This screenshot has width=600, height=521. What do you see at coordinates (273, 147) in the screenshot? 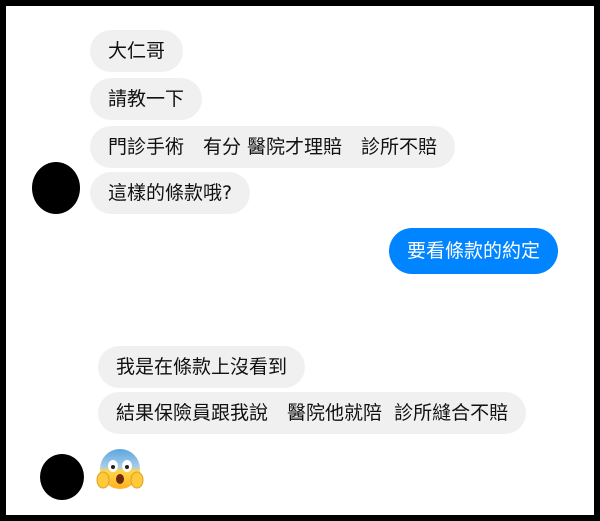
I see `incoming-message-bubble: 門診手術 有分 醫院才理賠 診所不賠` at bounding box center [273, 147].